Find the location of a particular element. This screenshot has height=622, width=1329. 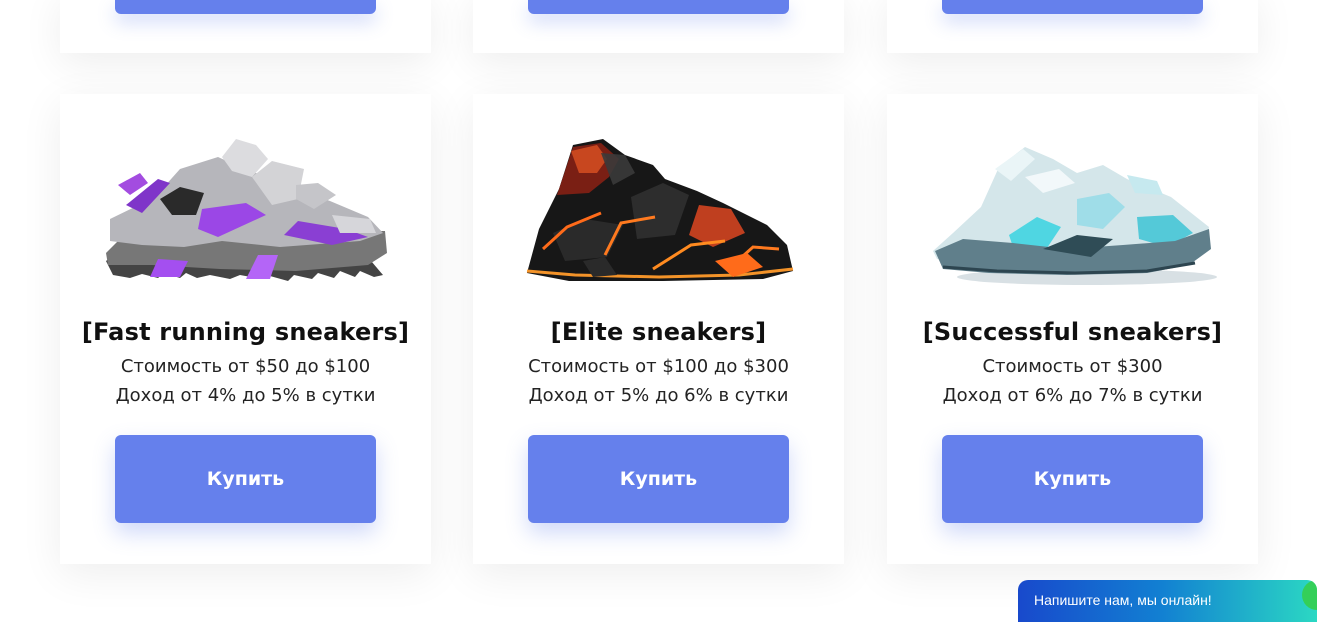

product-income: Доход от 6% до 7% в сутки is located at coordinates (1072, 395).